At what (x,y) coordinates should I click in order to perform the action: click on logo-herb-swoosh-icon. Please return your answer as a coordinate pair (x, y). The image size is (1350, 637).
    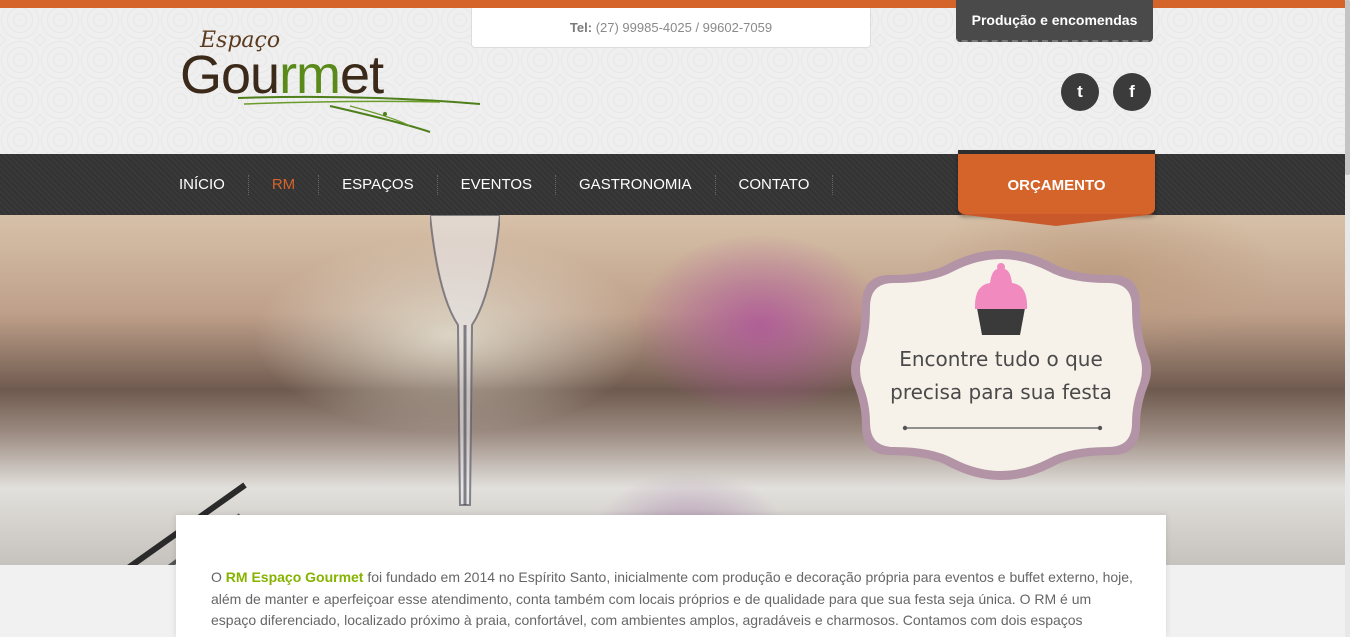
    Looking at the image, I should click on (359, 114).